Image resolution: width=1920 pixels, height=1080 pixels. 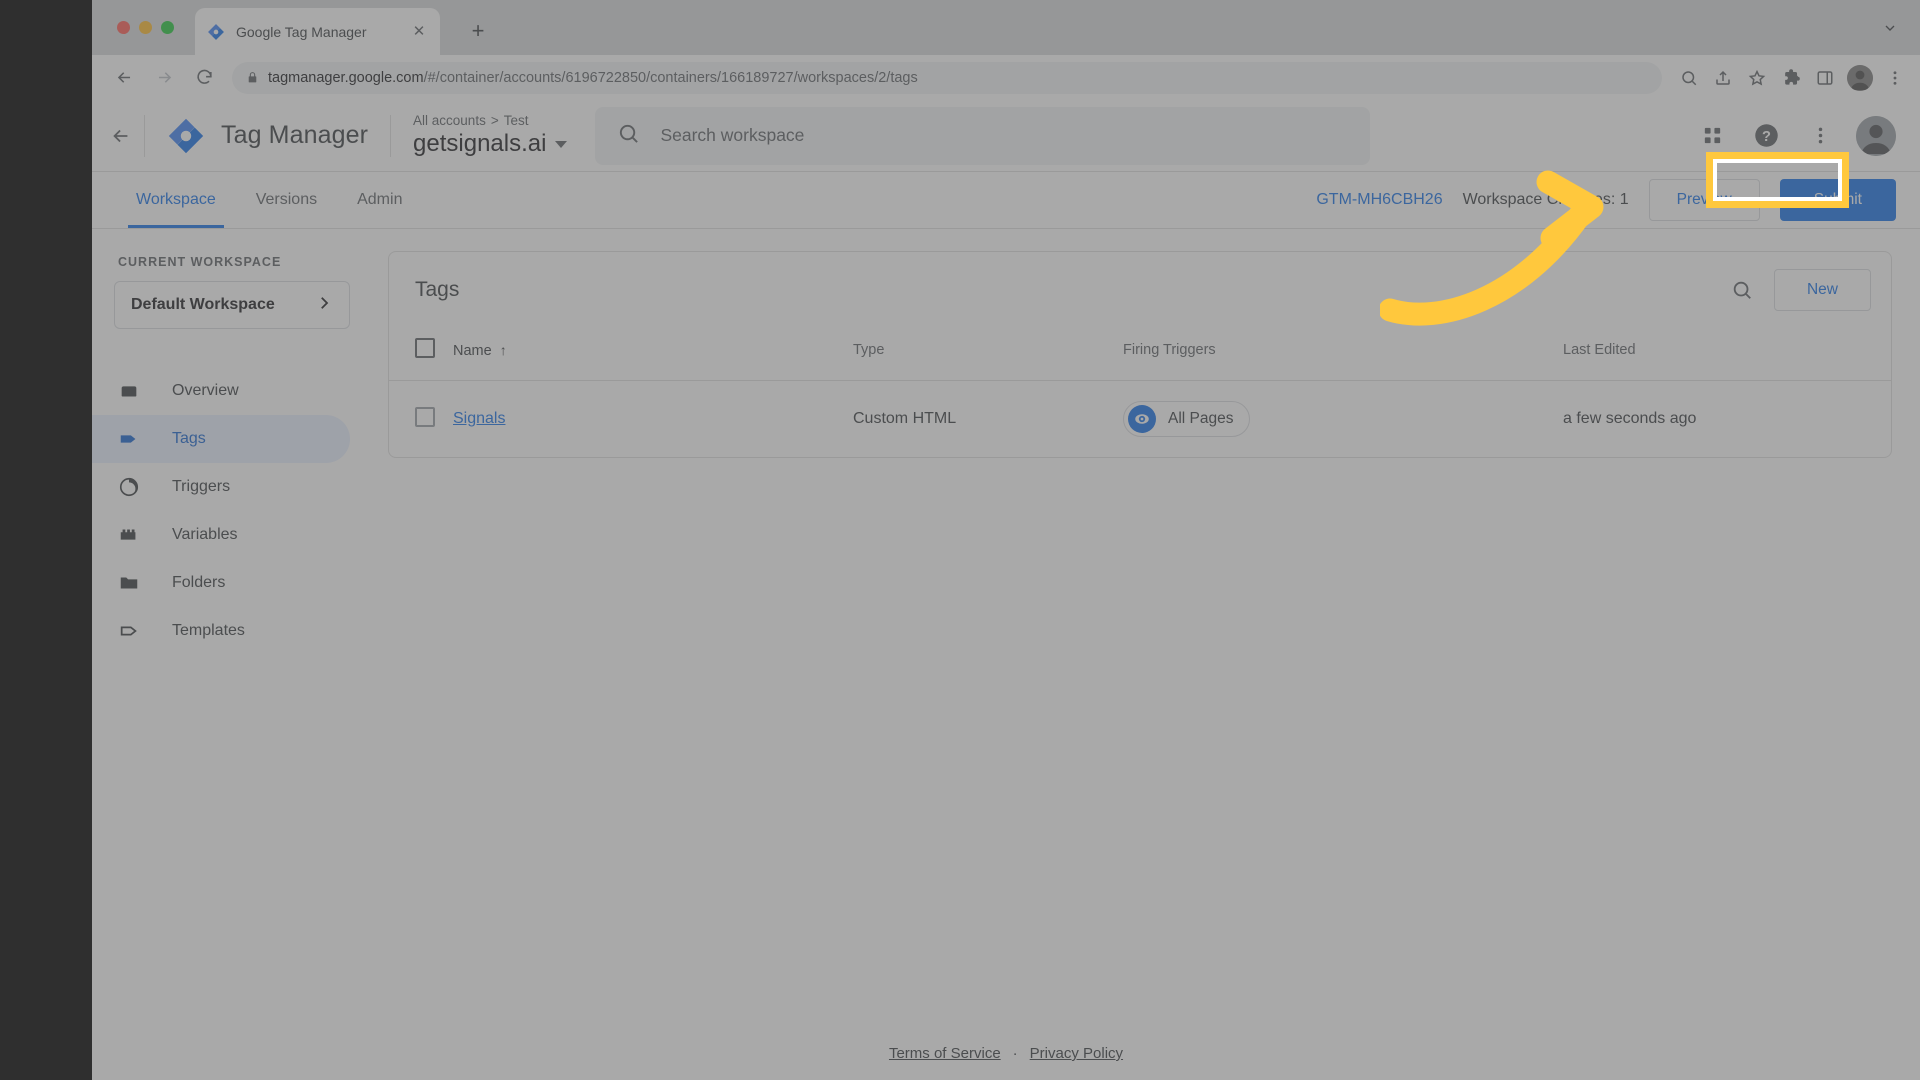 I want to click on folder-icon, so click(x=131, y=583).